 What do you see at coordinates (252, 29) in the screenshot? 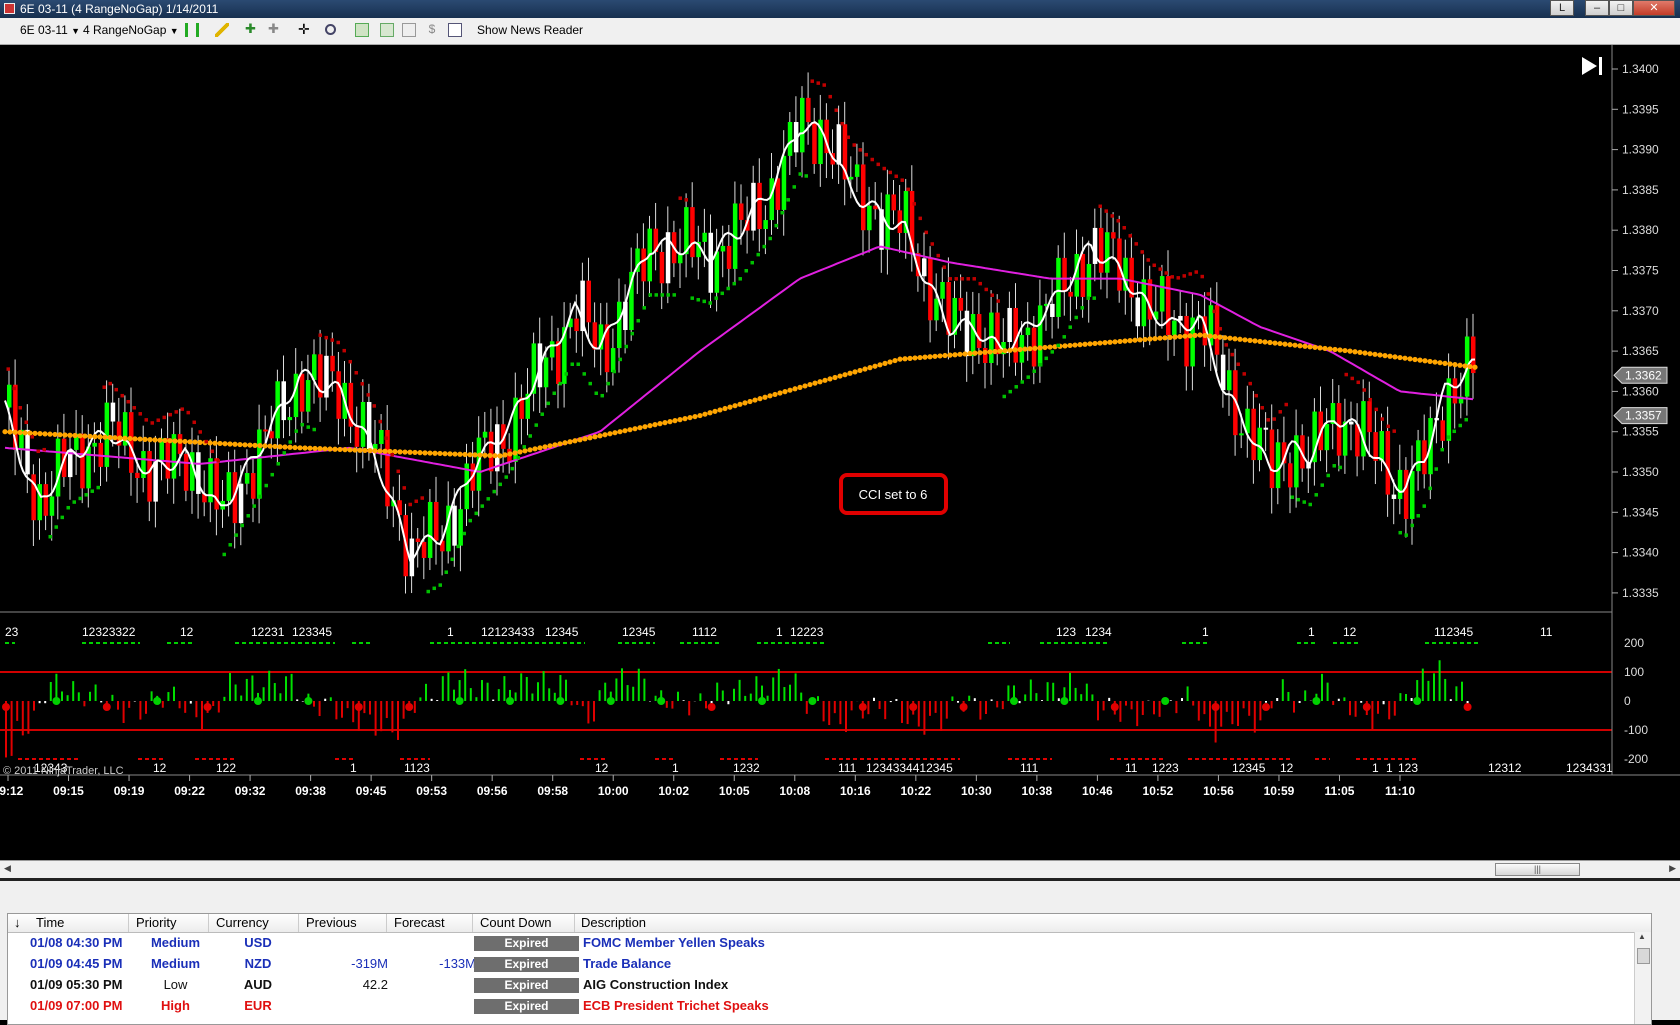
I see `indicator-icon: ✚` at bounding box center [252, 29].